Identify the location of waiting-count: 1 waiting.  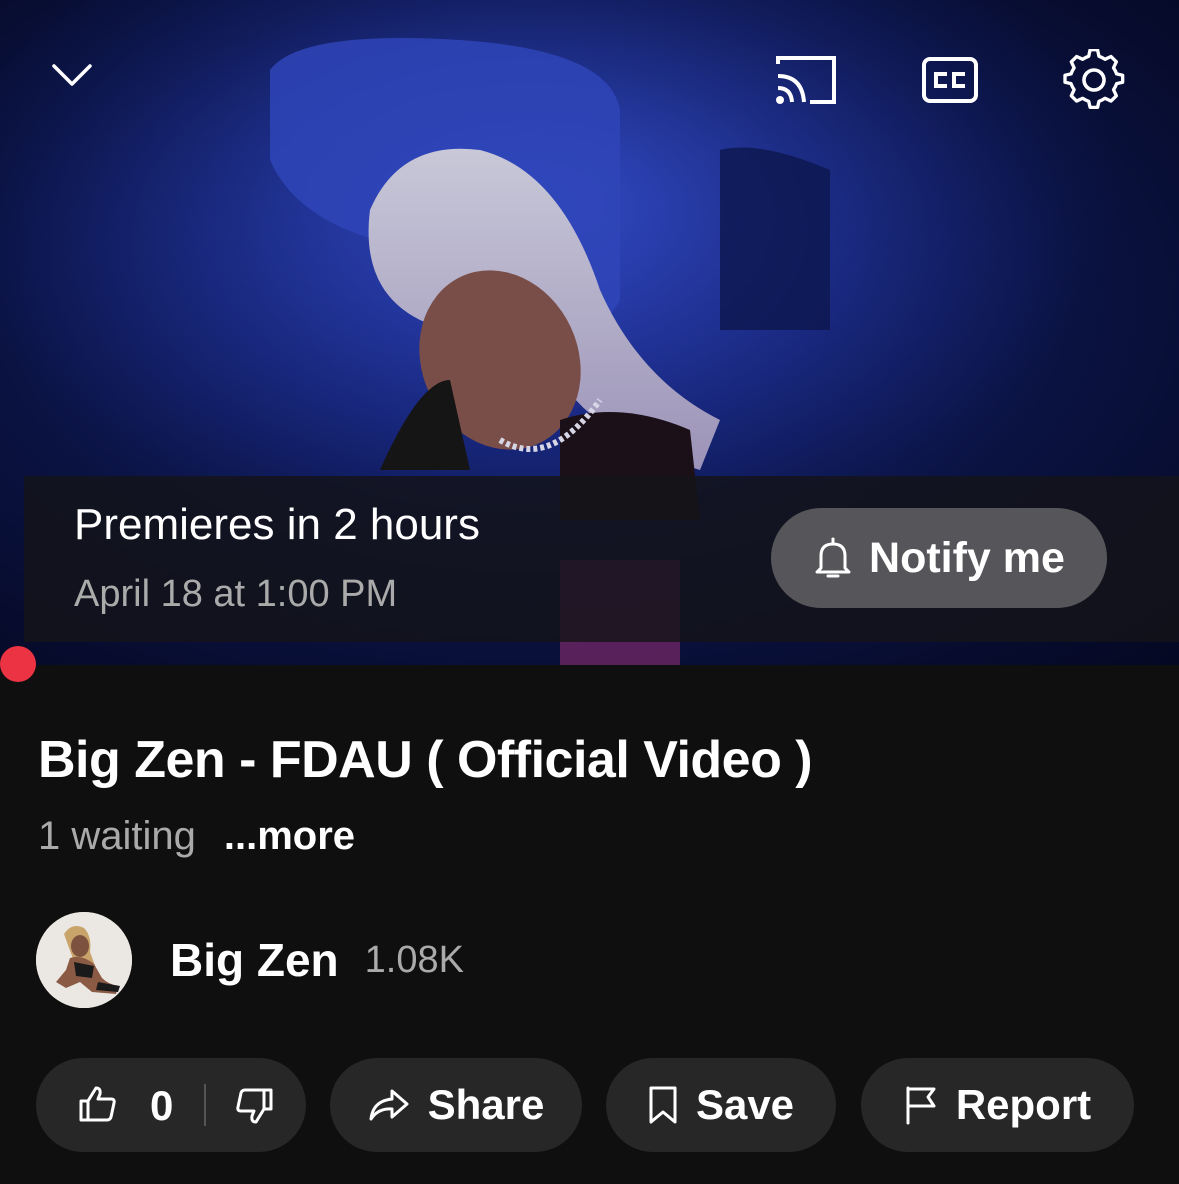
(117, 836).